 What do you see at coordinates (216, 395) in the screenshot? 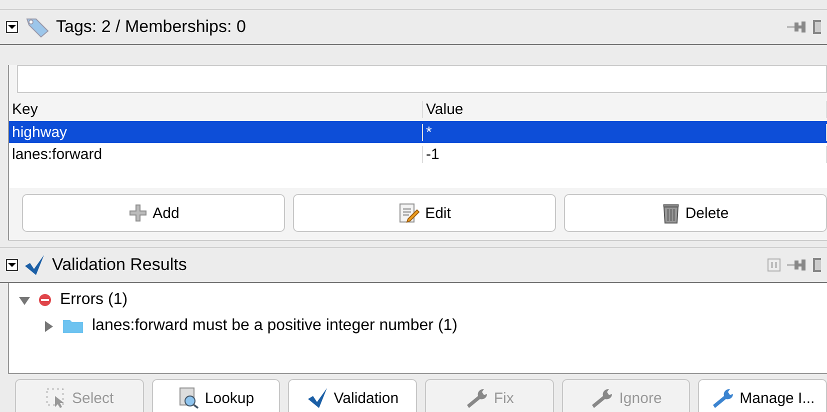
I see `action-button: Lookup` at bounding box center [216, 395].